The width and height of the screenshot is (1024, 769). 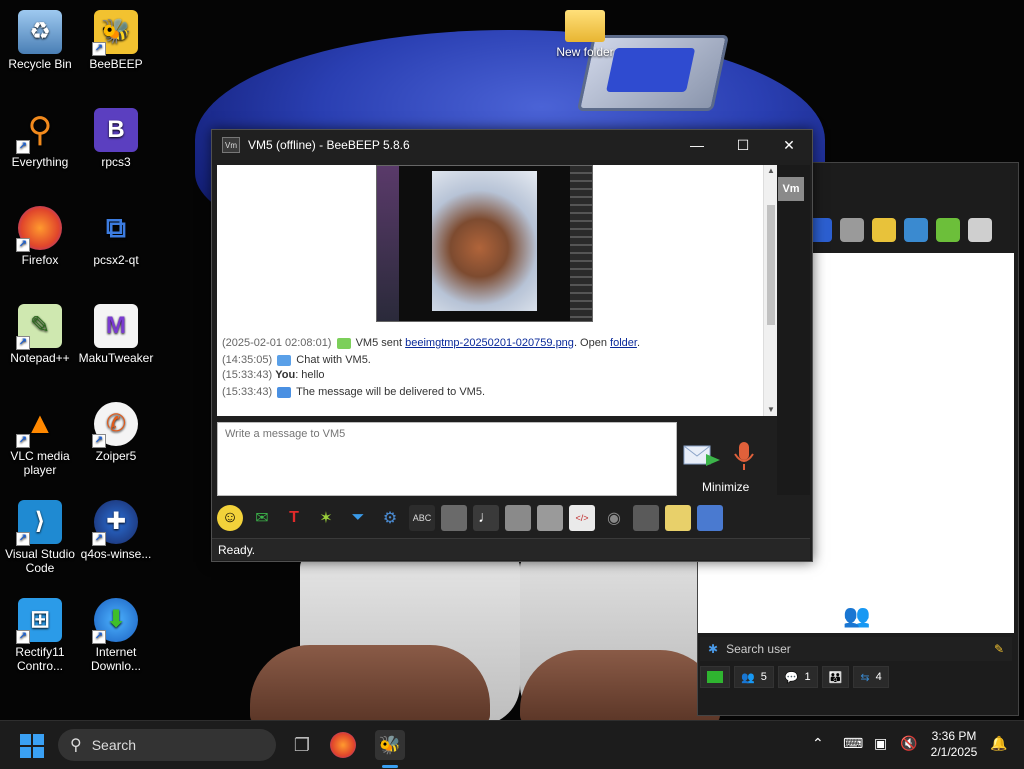 What do you see at coordinates (390, 745) in the screenshot?
I see `taskbar-beebeep-icon: 🐝` at bounding box center [390, 745].